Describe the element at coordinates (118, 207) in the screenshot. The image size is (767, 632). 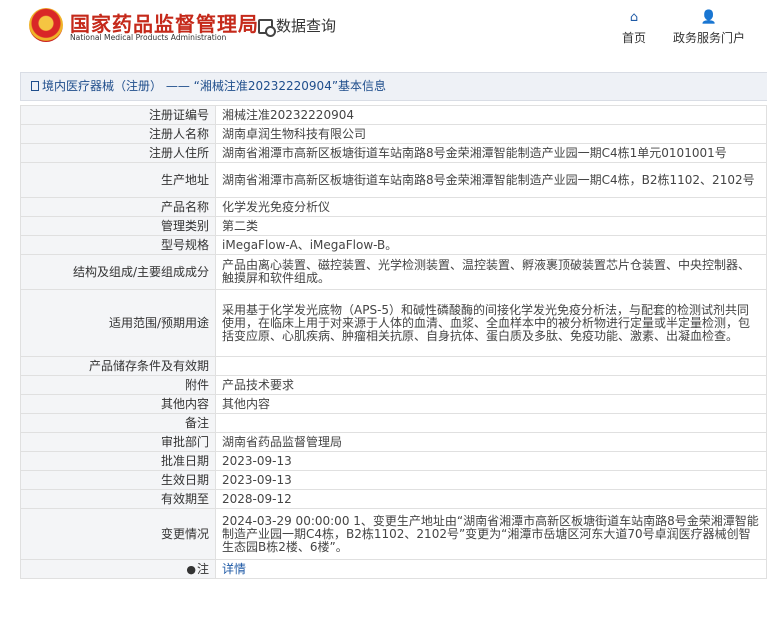
I see `field-label: 产品名称` at that location.